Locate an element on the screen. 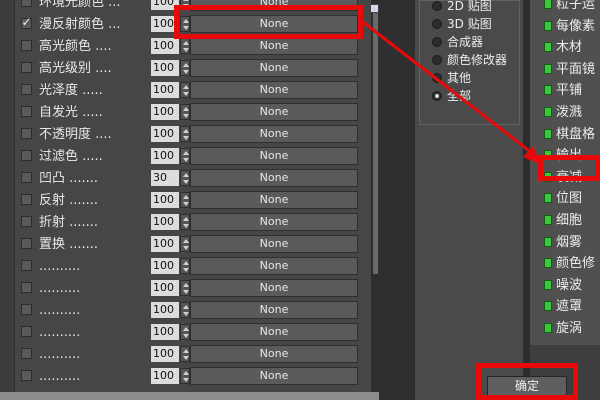 Image resolution: width=600 pixels, height=400 pixels. ok-button: 确定 is located at coordinates (527, 386).